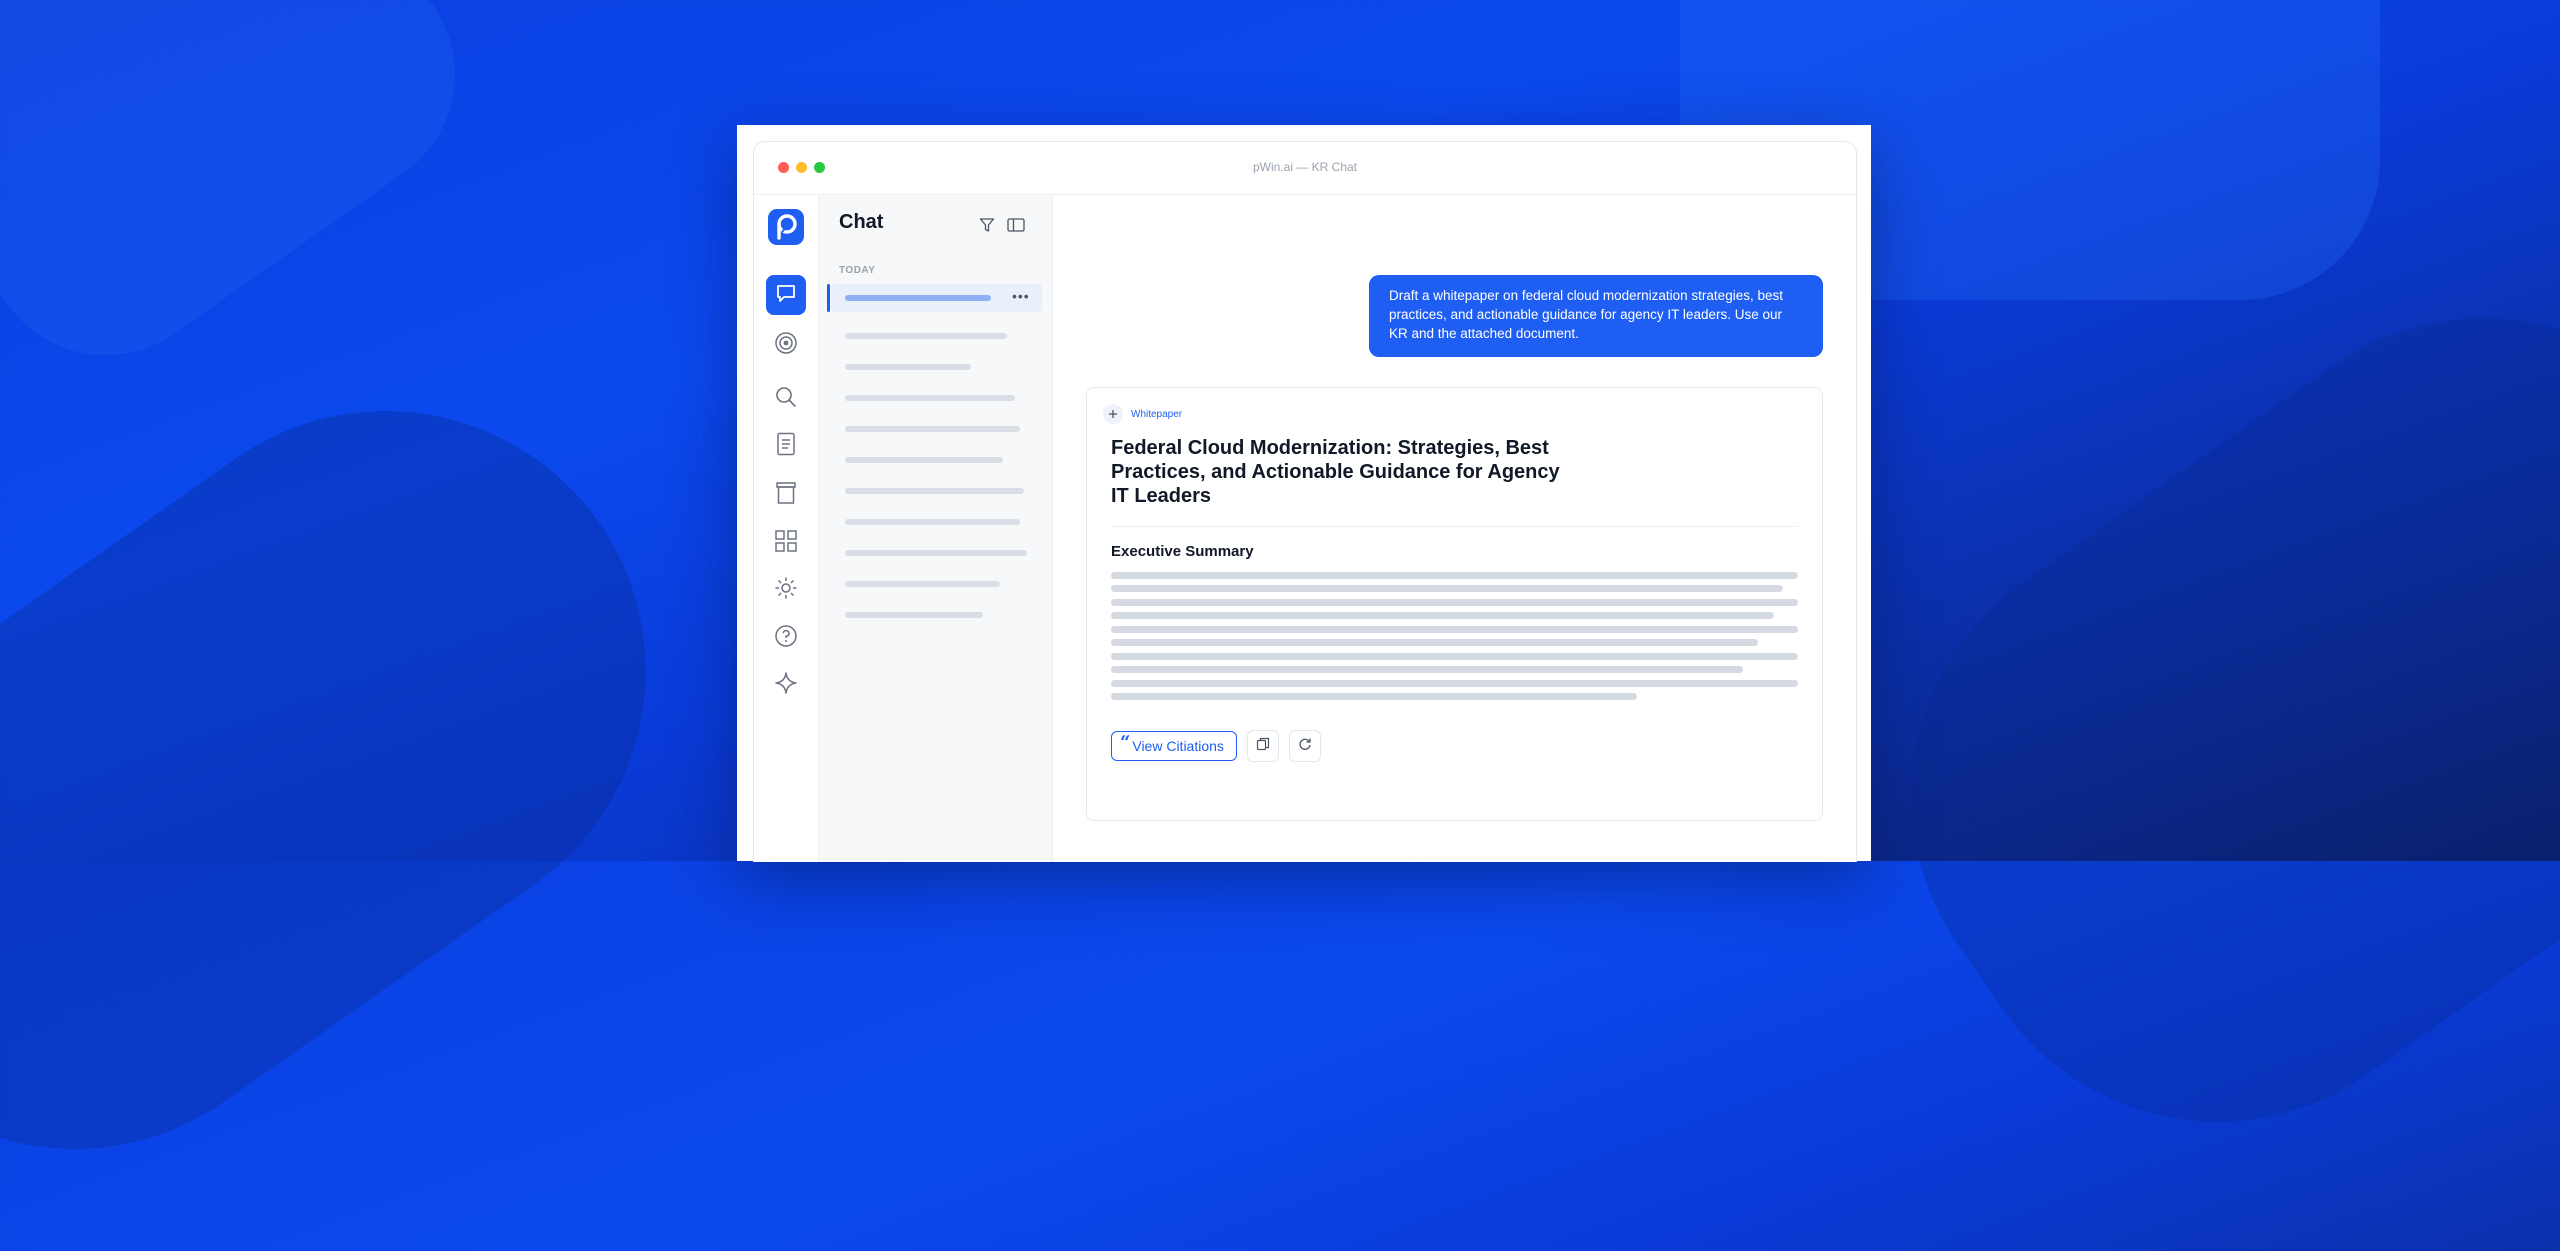 Image resolution: width=2560 pixels, height=1251 pixels. I want to click on refresh-icon, so click(1305, 746).